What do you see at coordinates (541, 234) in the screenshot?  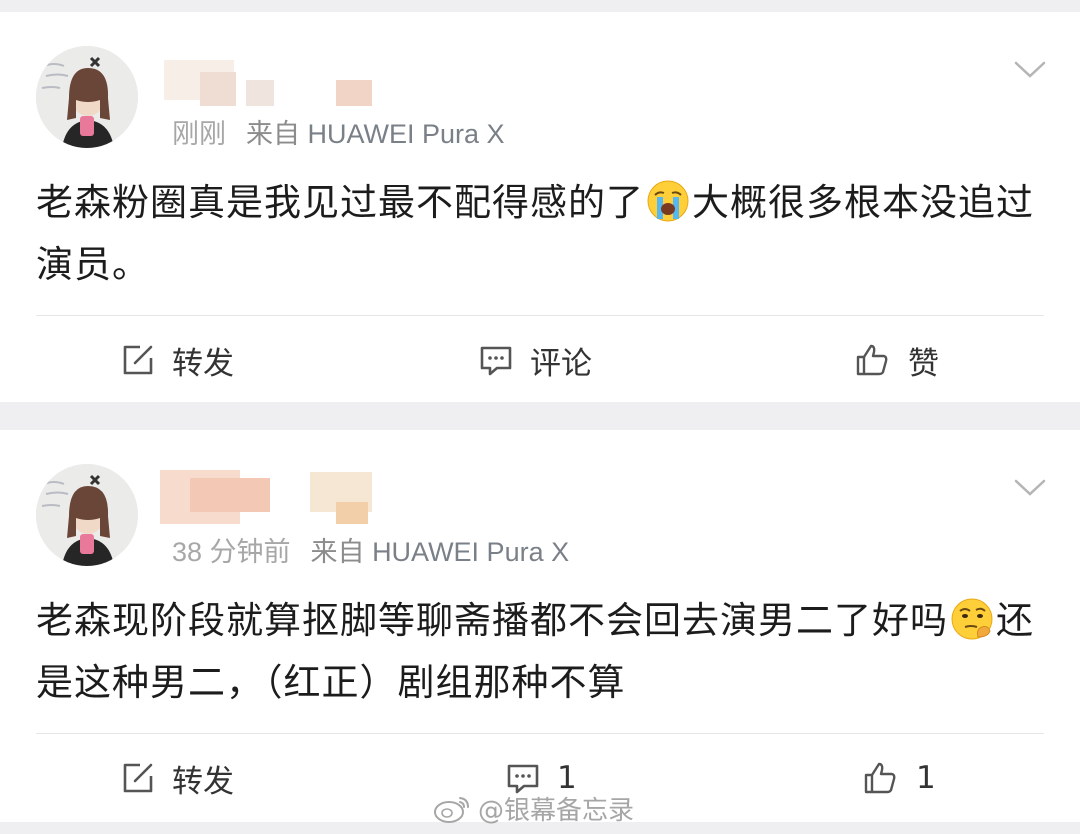 I see `post-text: 老森粉圈真是我见过最不配得感的了 大概很多根本没追过演员。` at bounding box center [541, 234].